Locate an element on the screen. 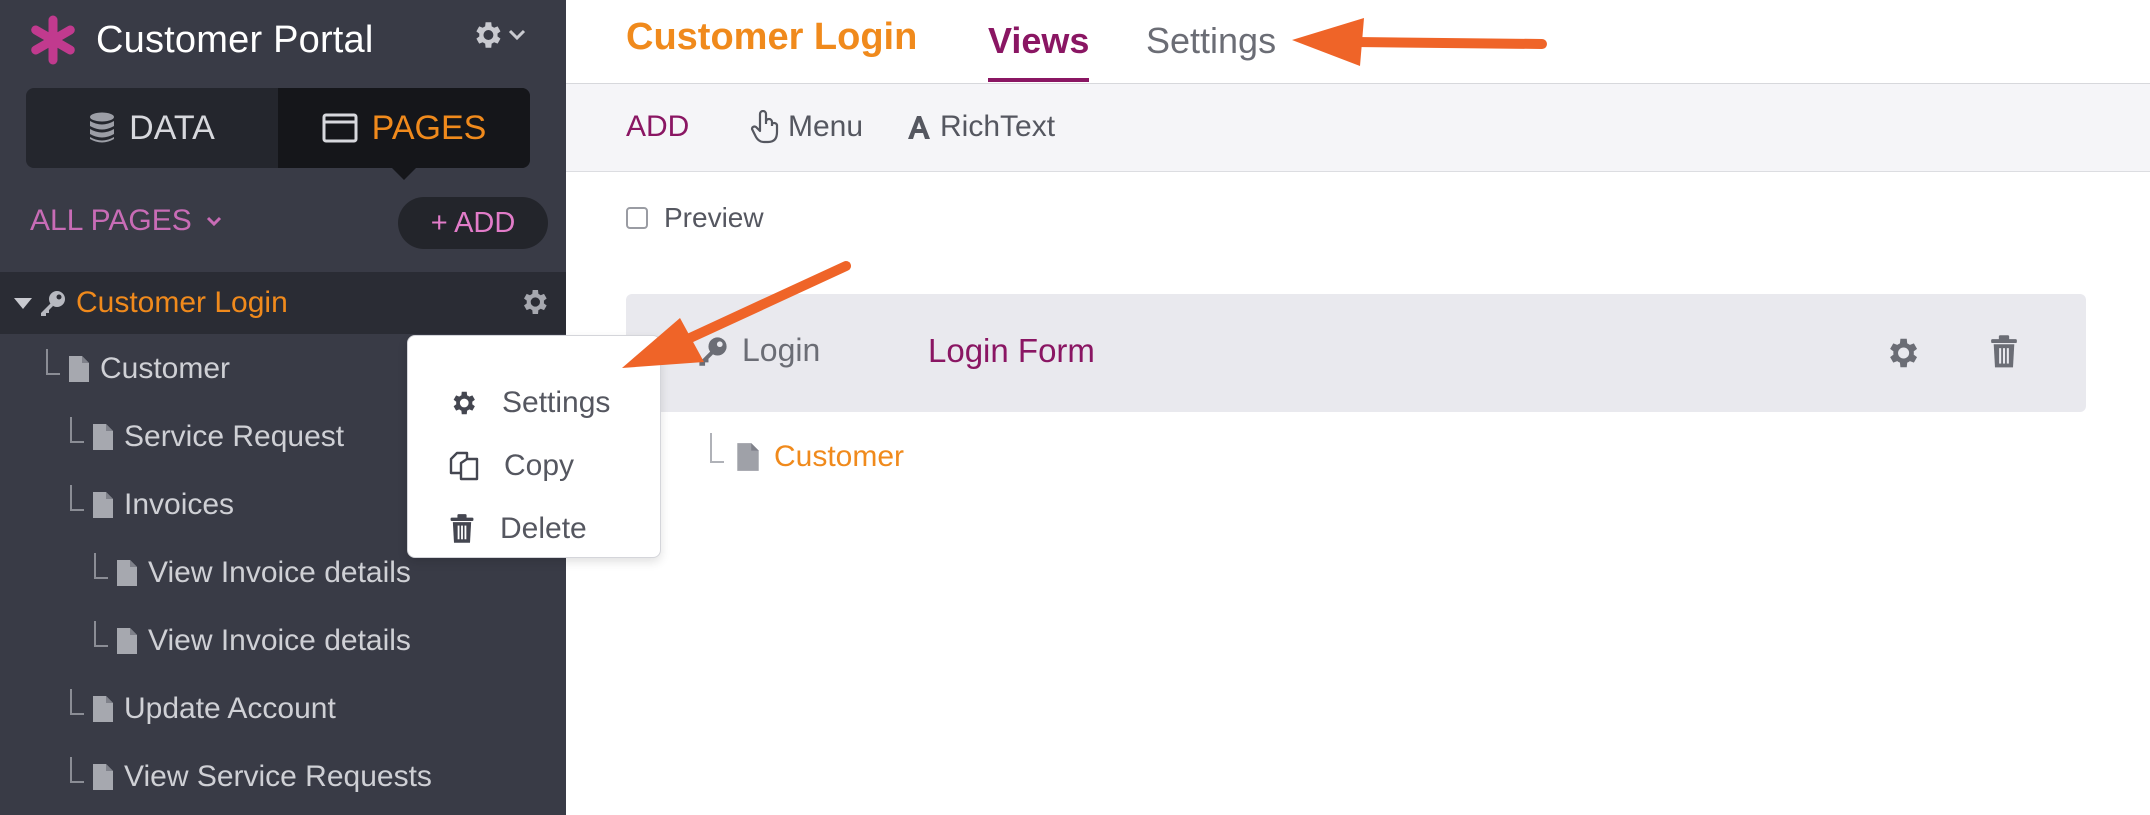  font-a-icon is located at coordinates (919, 127).